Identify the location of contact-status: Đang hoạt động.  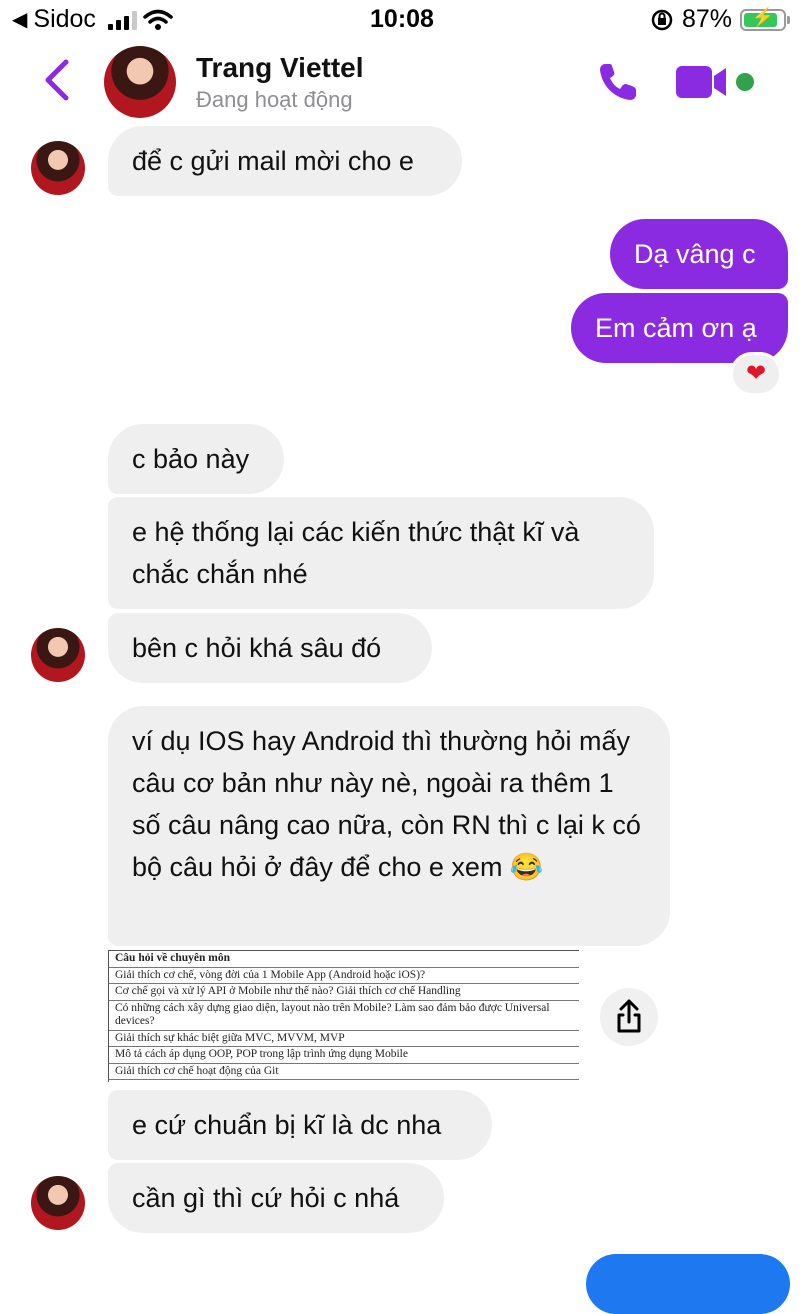
(274, 99).